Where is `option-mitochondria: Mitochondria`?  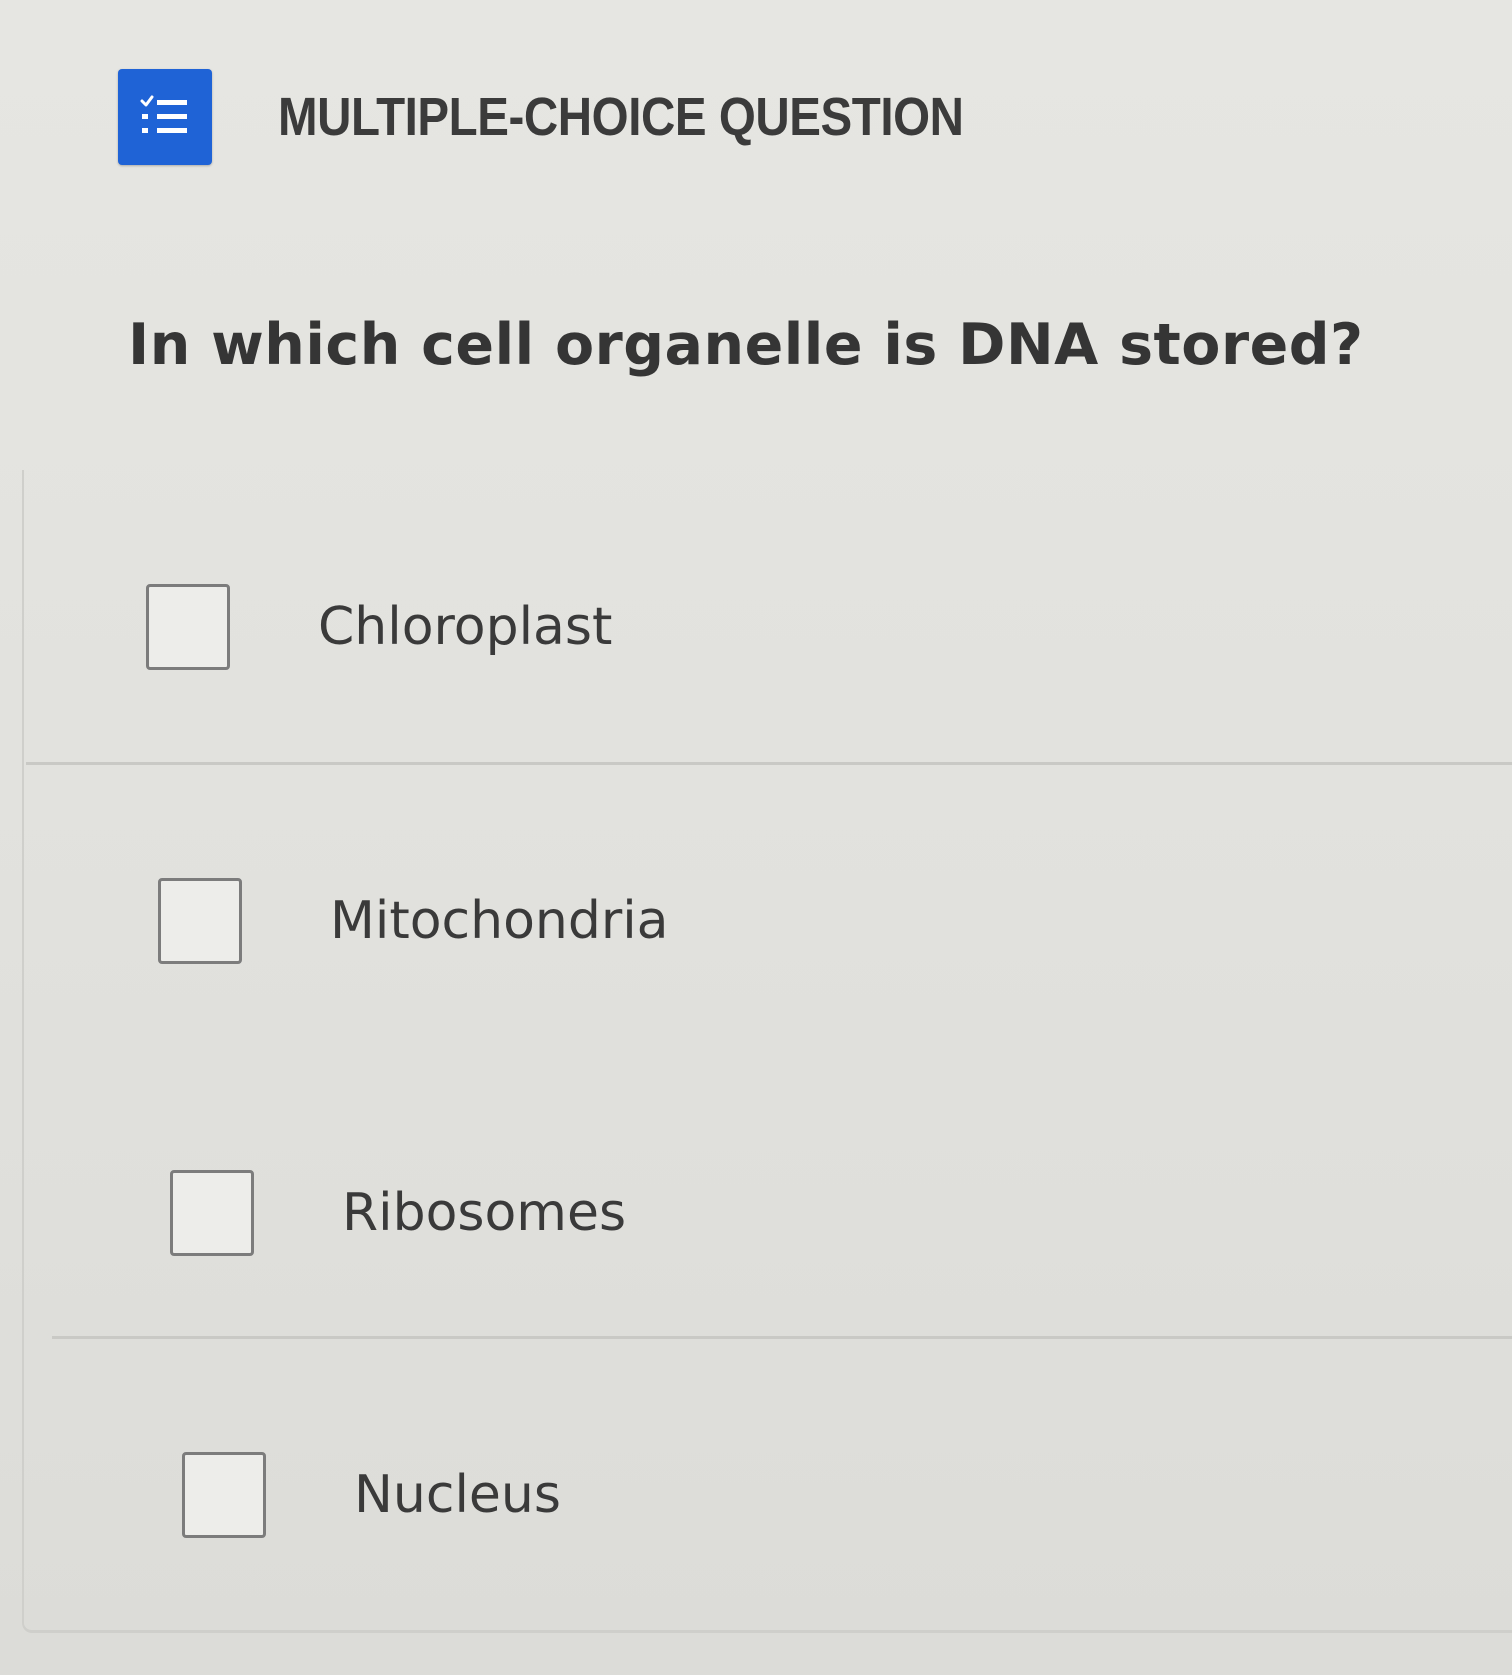 option-mitochondria: Mitochondria is located at coordinates (413, 921).